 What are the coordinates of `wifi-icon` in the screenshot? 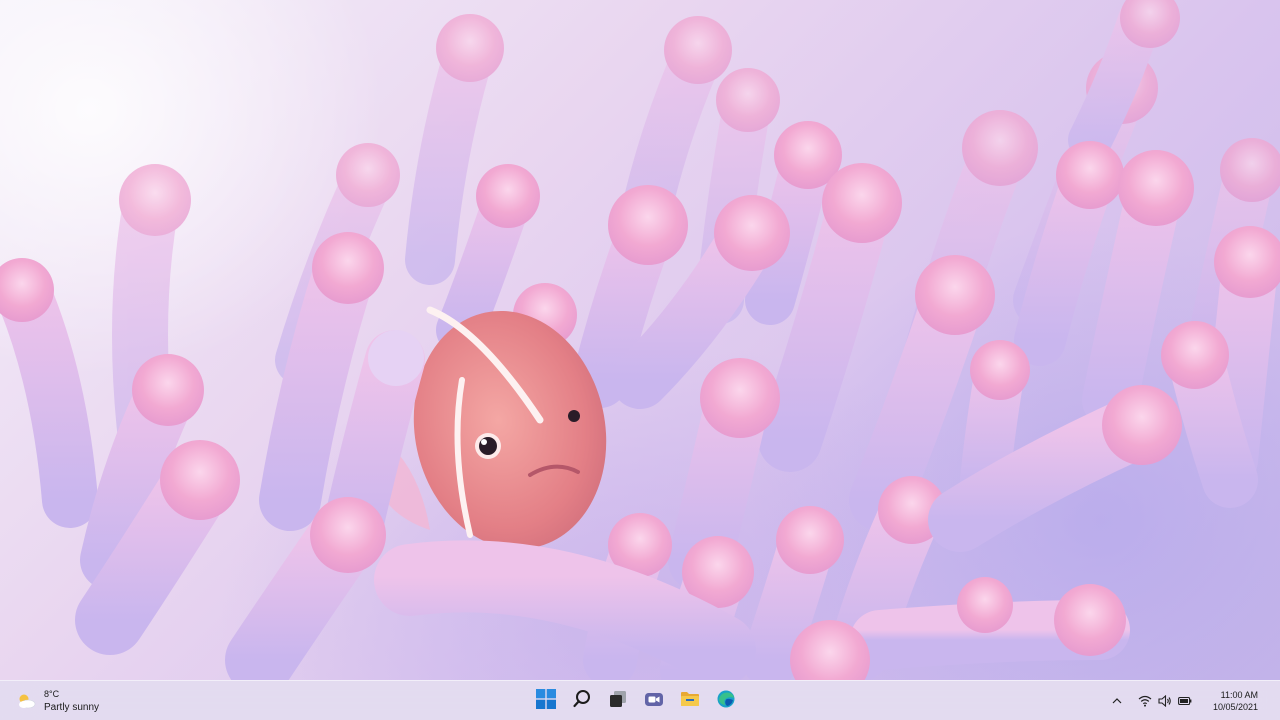 It's located at (1145, 701).